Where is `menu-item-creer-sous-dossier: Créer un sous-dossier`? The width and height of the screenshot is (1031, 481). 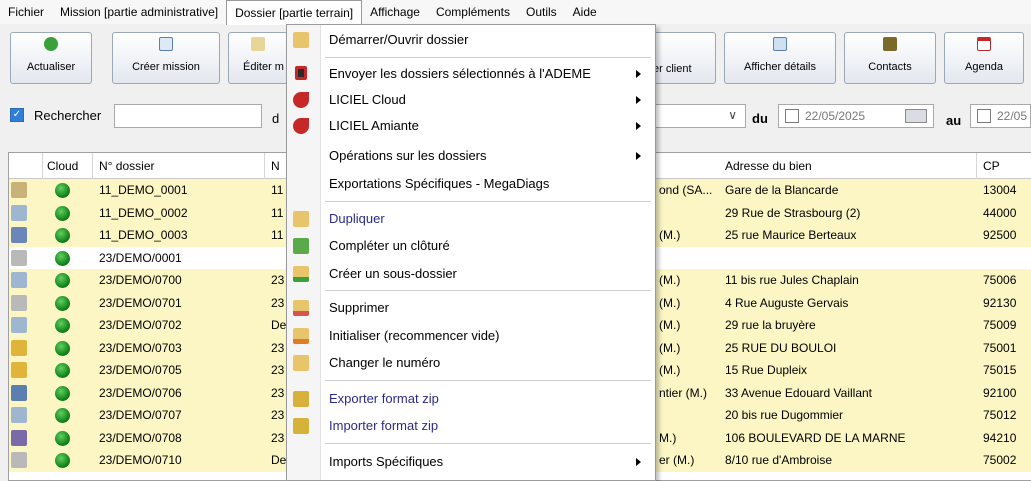
menu-item-creer-sous-dossier: Créer un sous-dossier is located at coordinates (471, 274).